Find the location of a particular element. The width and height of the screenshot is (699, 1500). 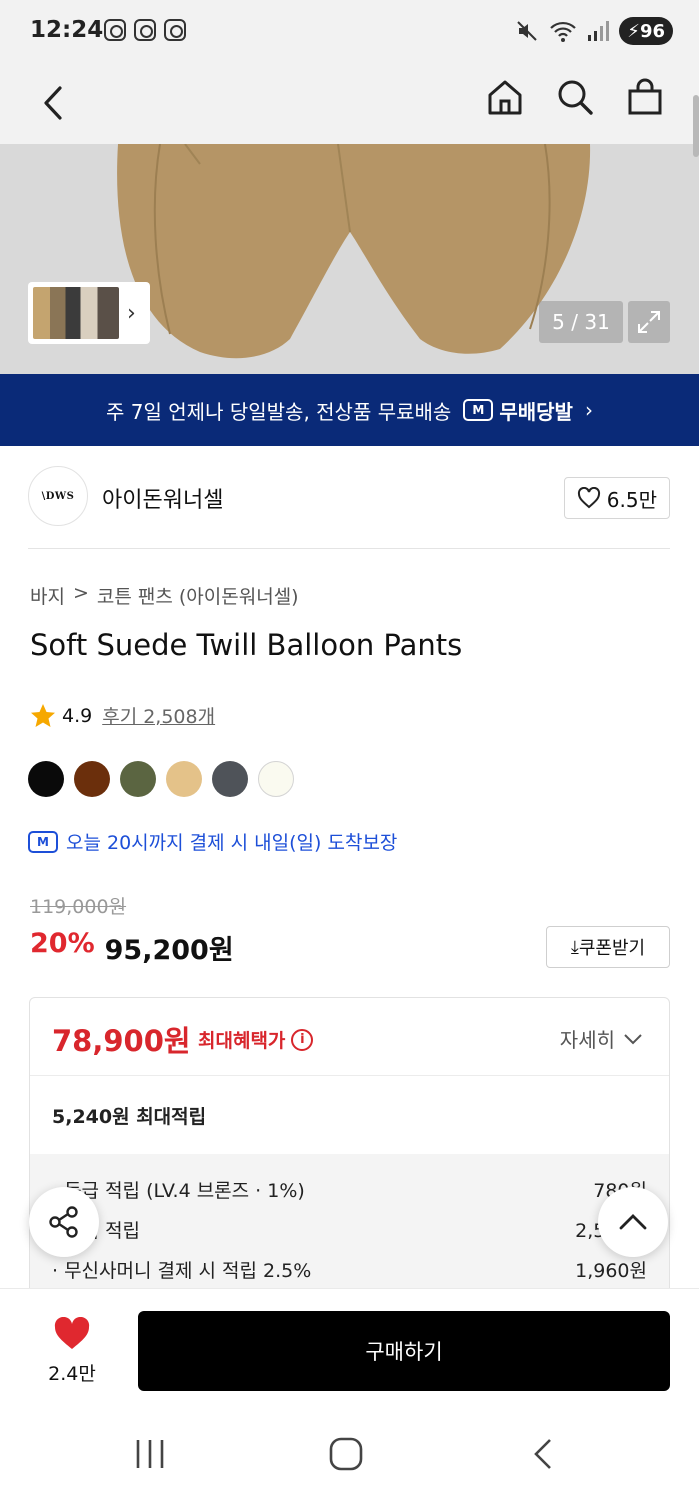

thumbnail-image is located at coordinates (76, 313).